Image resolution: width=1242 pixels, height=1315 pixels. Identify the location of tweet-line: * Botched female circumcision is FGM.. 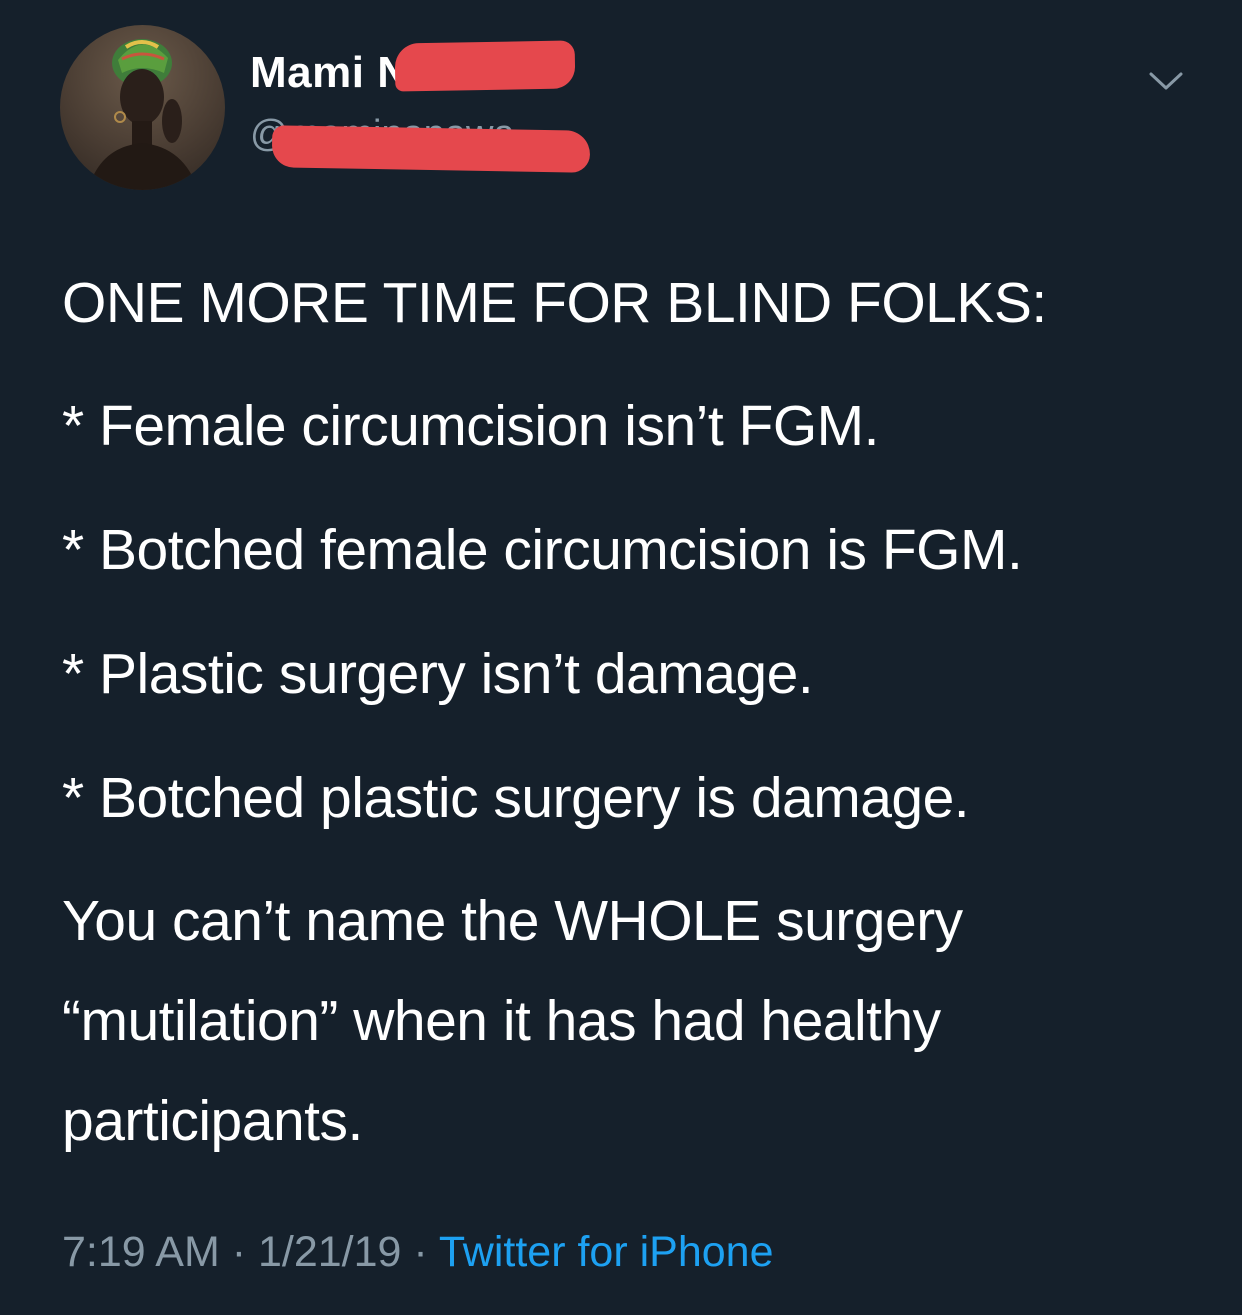
(542, 550).